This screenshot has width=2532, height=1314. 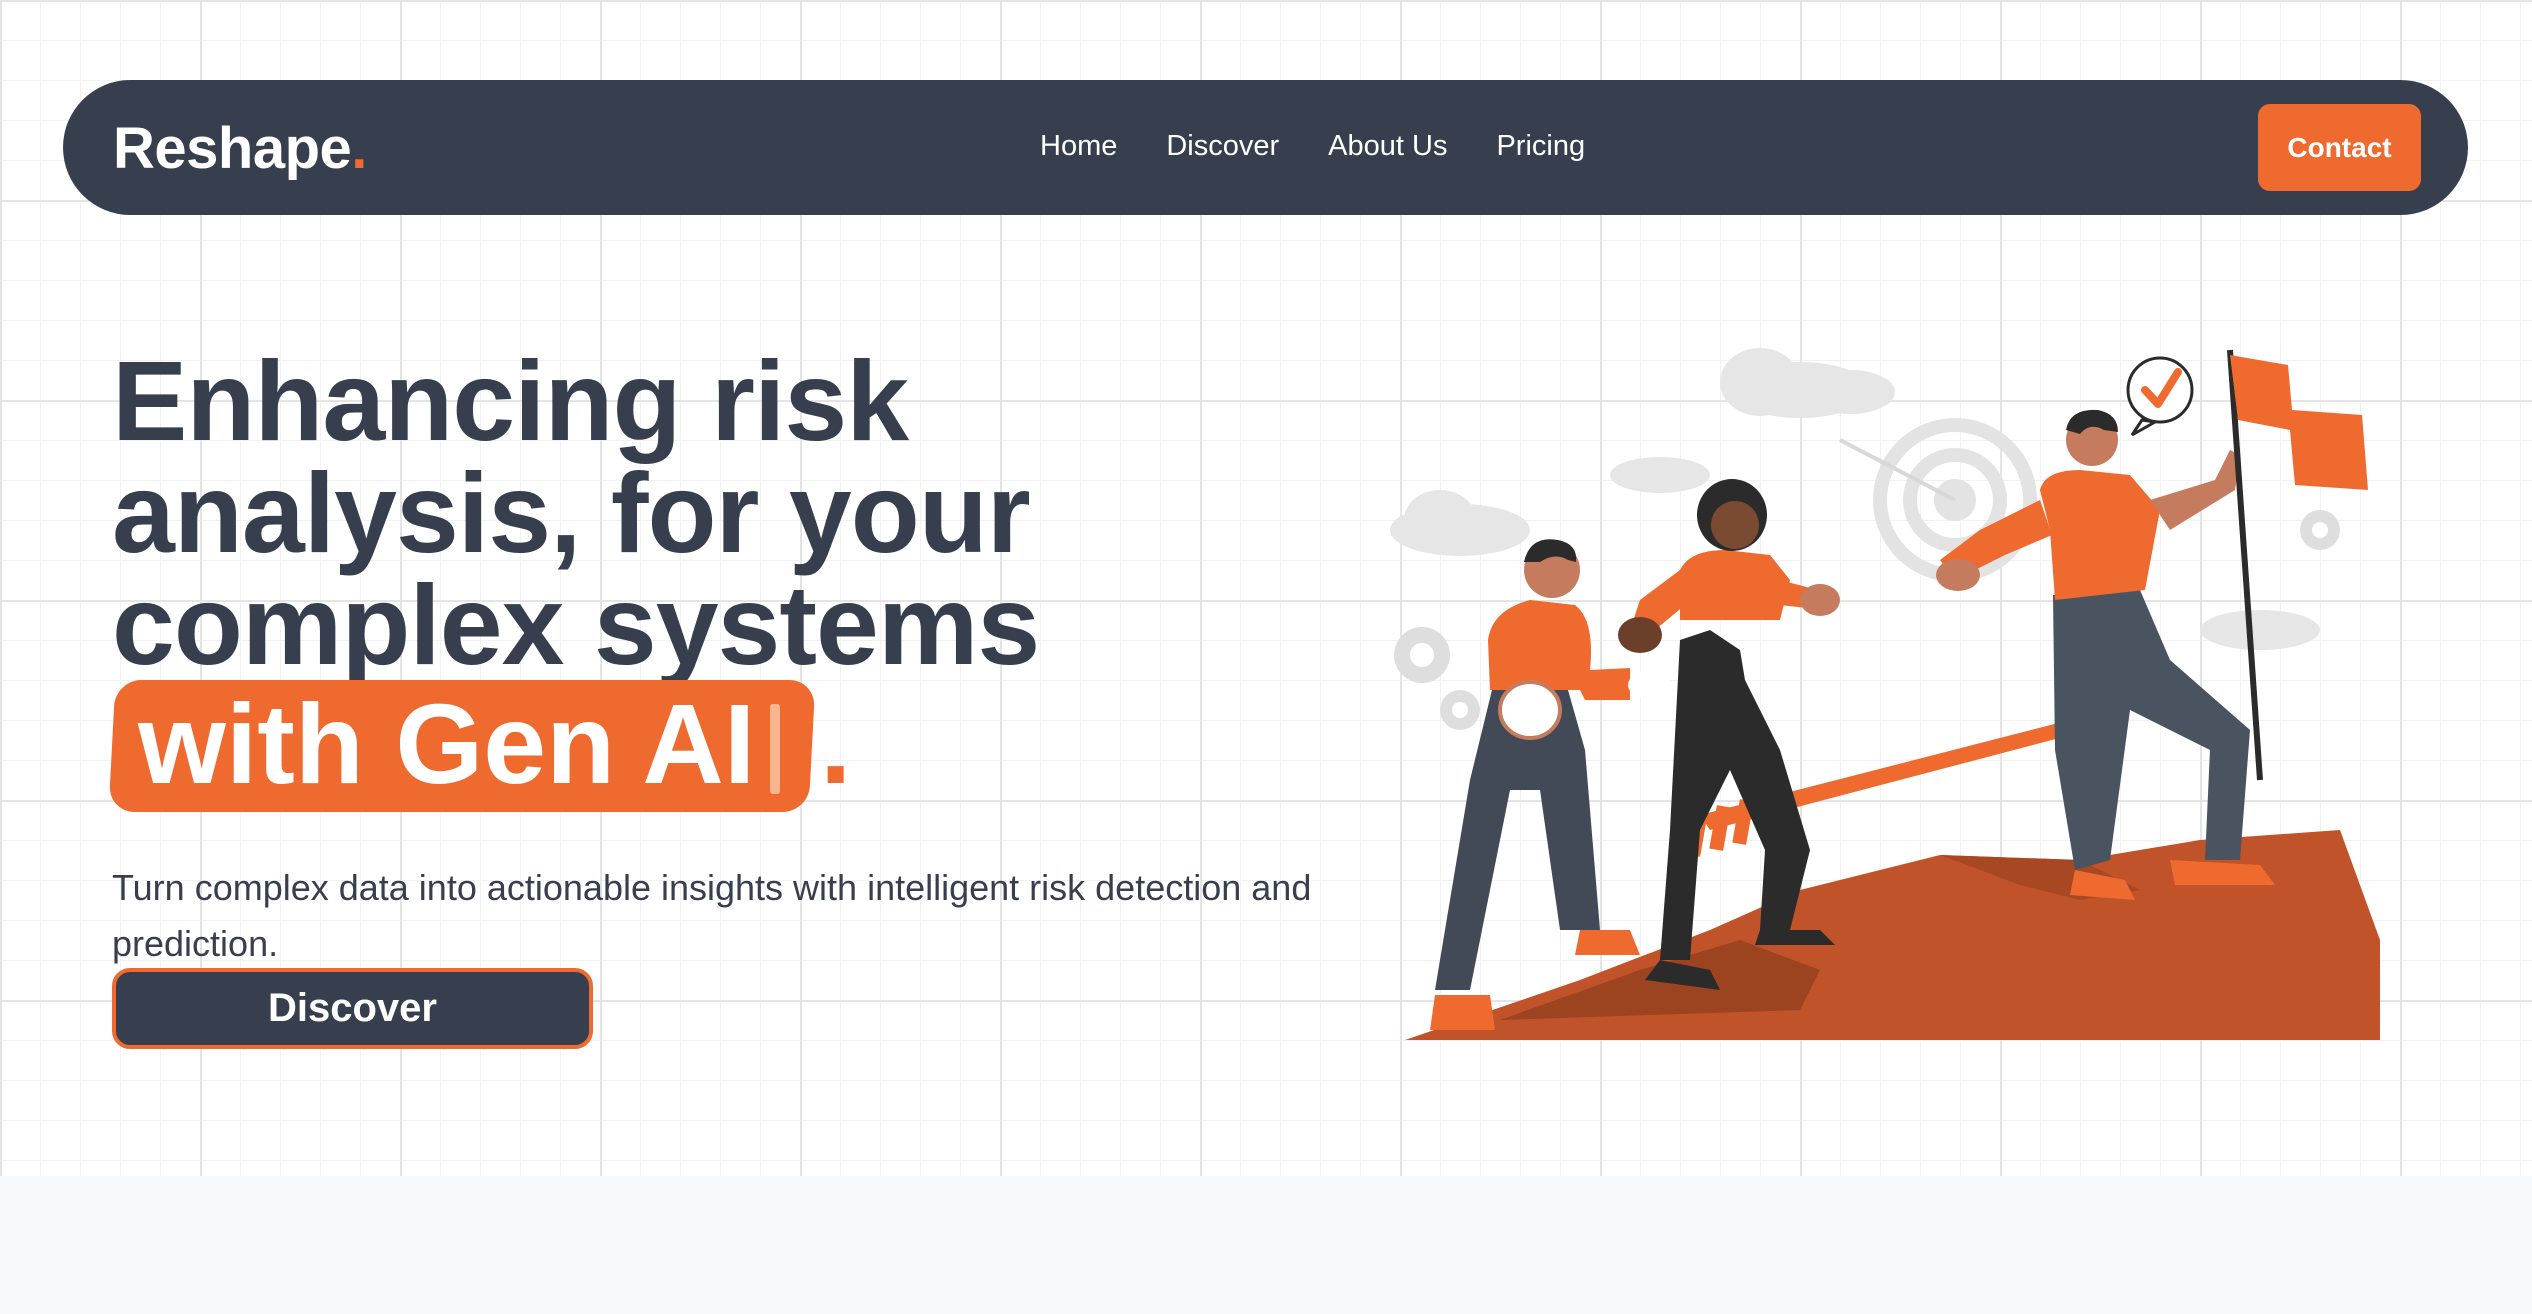 What do you see at coordinates (571, 513) in the screenshot?
I see `headline-line-2: analysis, for your` at bounding box center [571, 513].